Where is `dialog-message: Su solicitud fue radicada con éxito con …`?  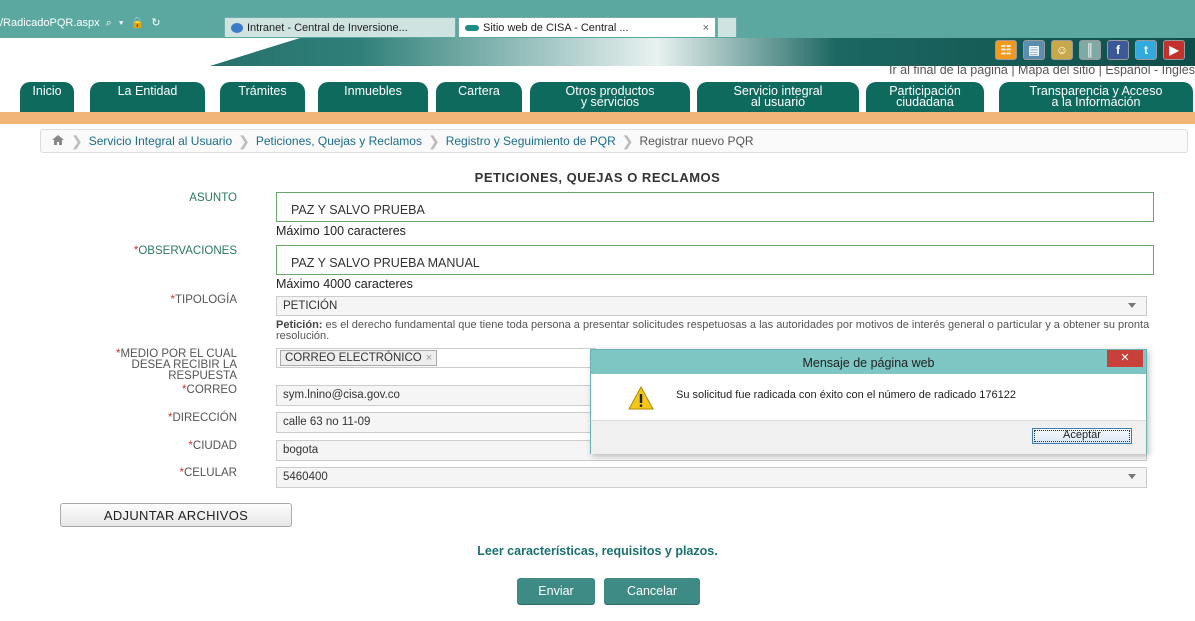 dialog-message: Su solicitud fue radicada con éxito con … is located at coordinates (846, 395).